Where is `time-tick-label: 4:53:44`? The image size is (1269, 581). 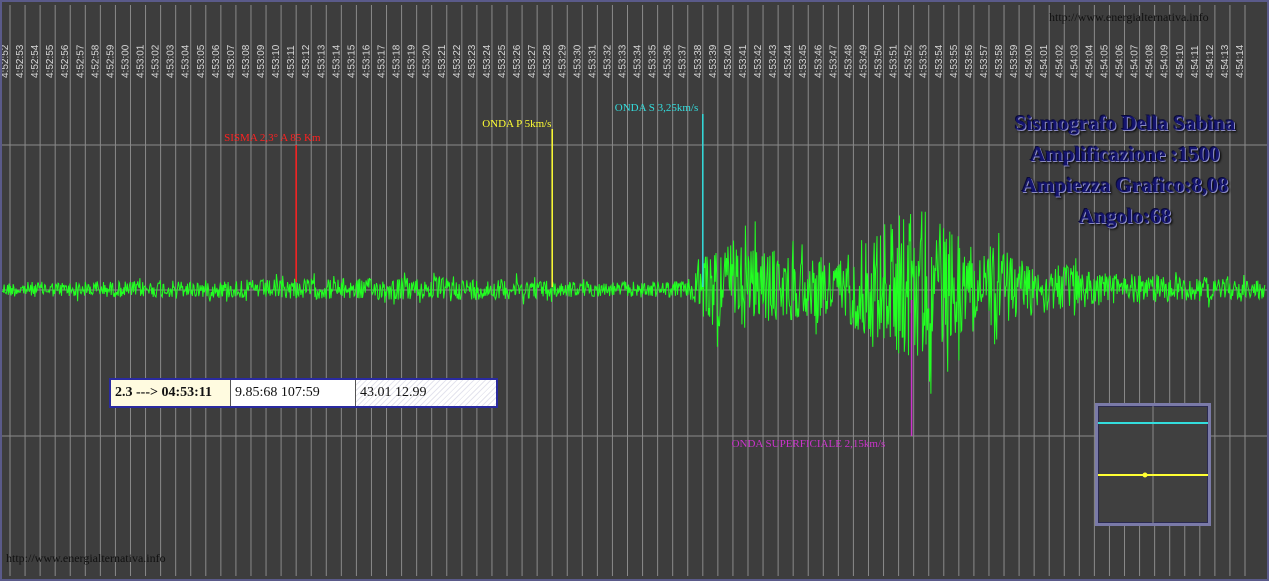 time-tick-label: 4:53:44 is located at coordinates (788, 61).